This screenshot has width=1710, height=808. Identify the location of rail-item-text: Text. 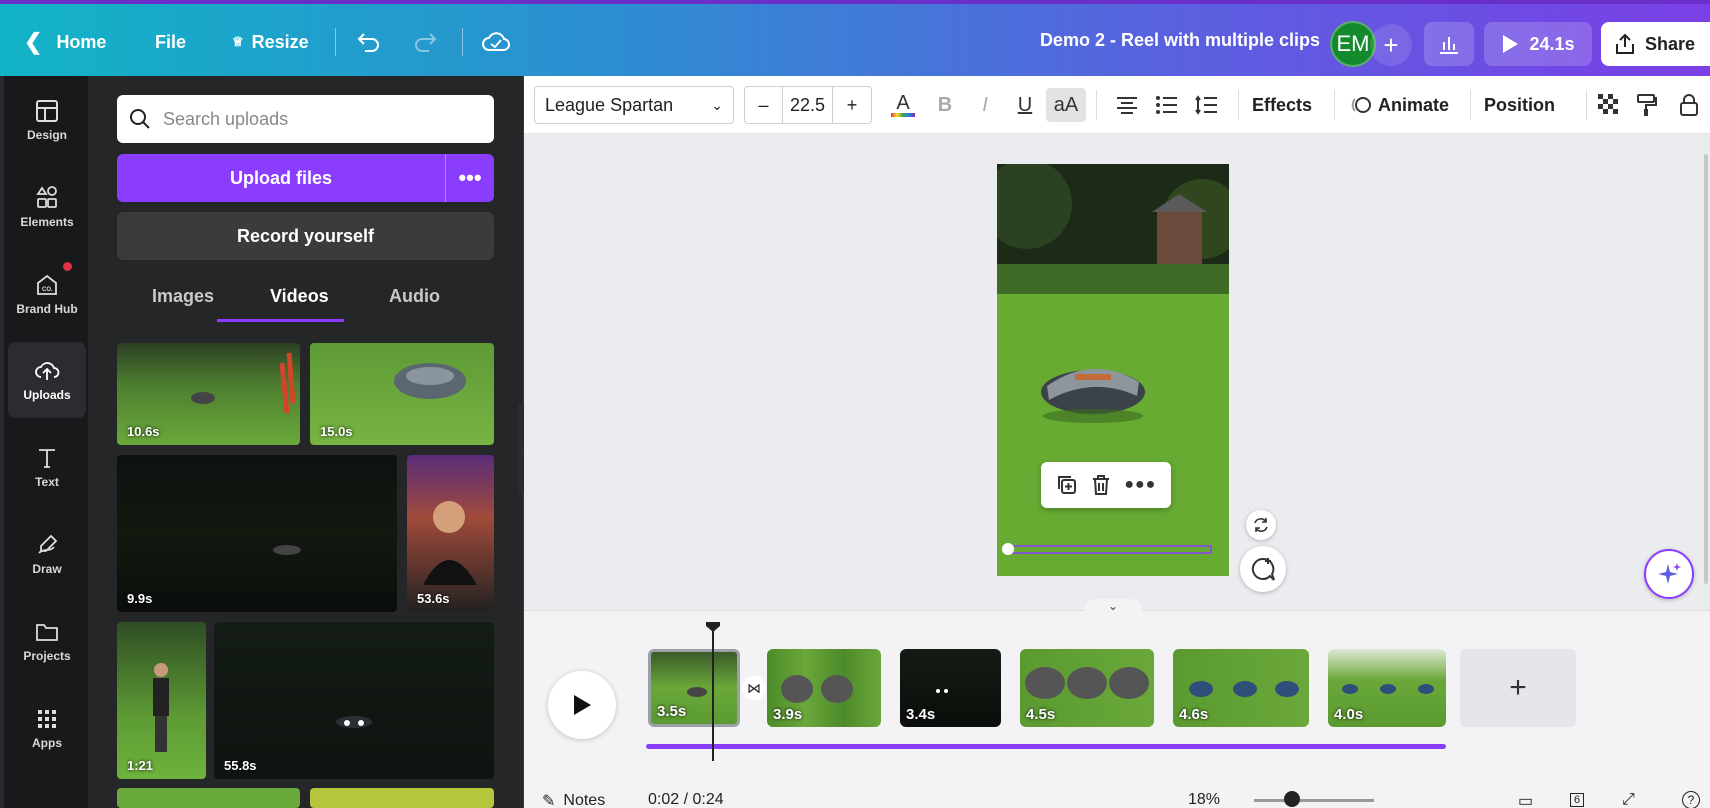
(47, 467).